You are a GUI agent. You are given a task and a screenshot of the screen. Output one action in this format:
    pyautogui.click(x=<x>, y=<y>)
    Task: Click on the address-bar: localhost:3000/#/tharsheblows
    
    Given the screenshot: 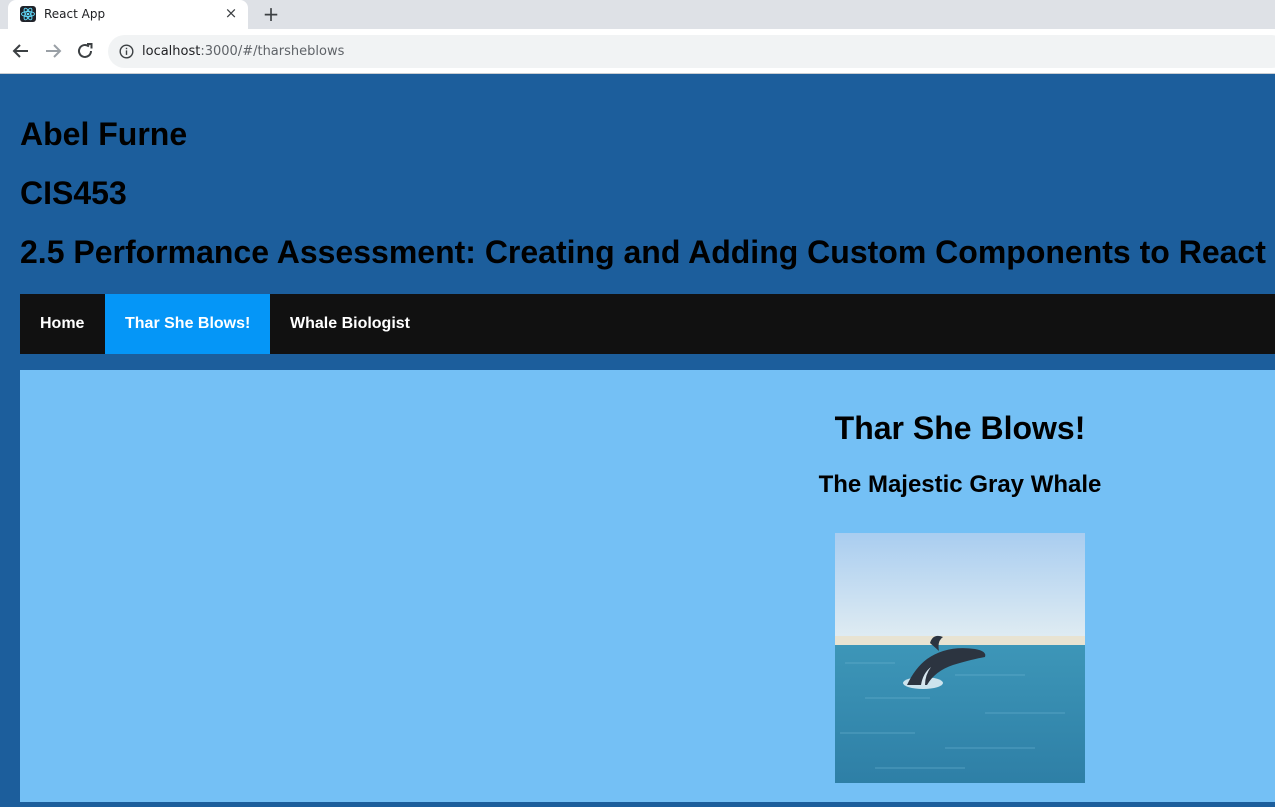 What is the action you would take?
    pyautogui.click(x=691, y=51)
    